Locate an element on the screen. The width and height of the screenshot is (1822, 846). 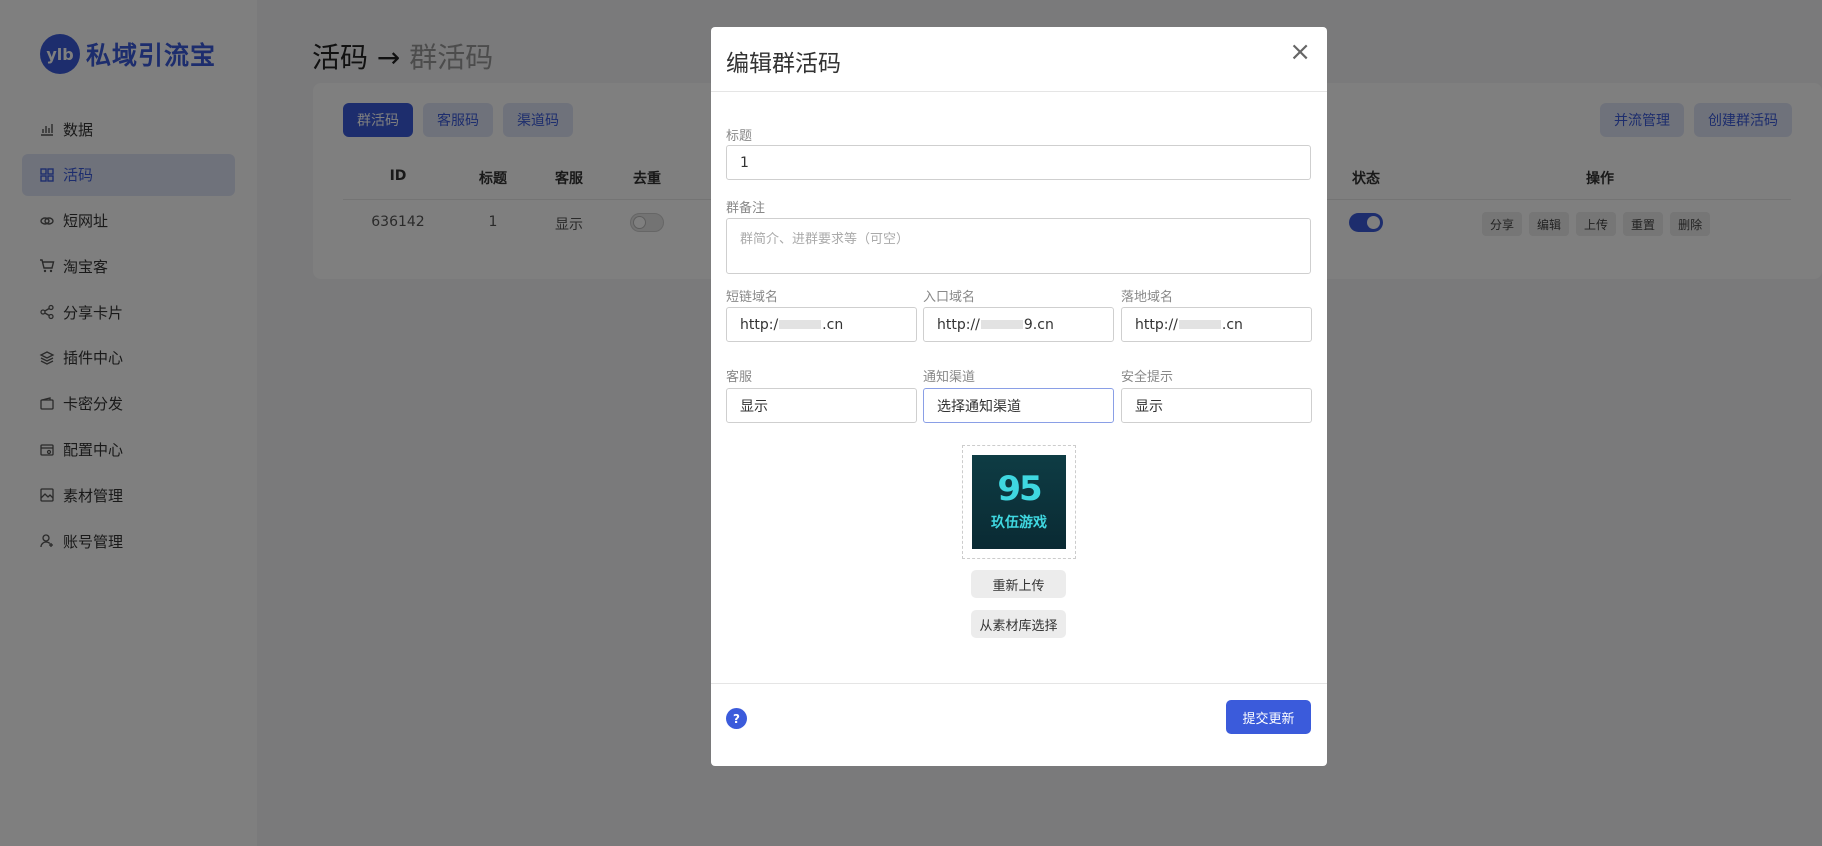
short-domain-suffix: .cn is located at coordinates (833, 324).